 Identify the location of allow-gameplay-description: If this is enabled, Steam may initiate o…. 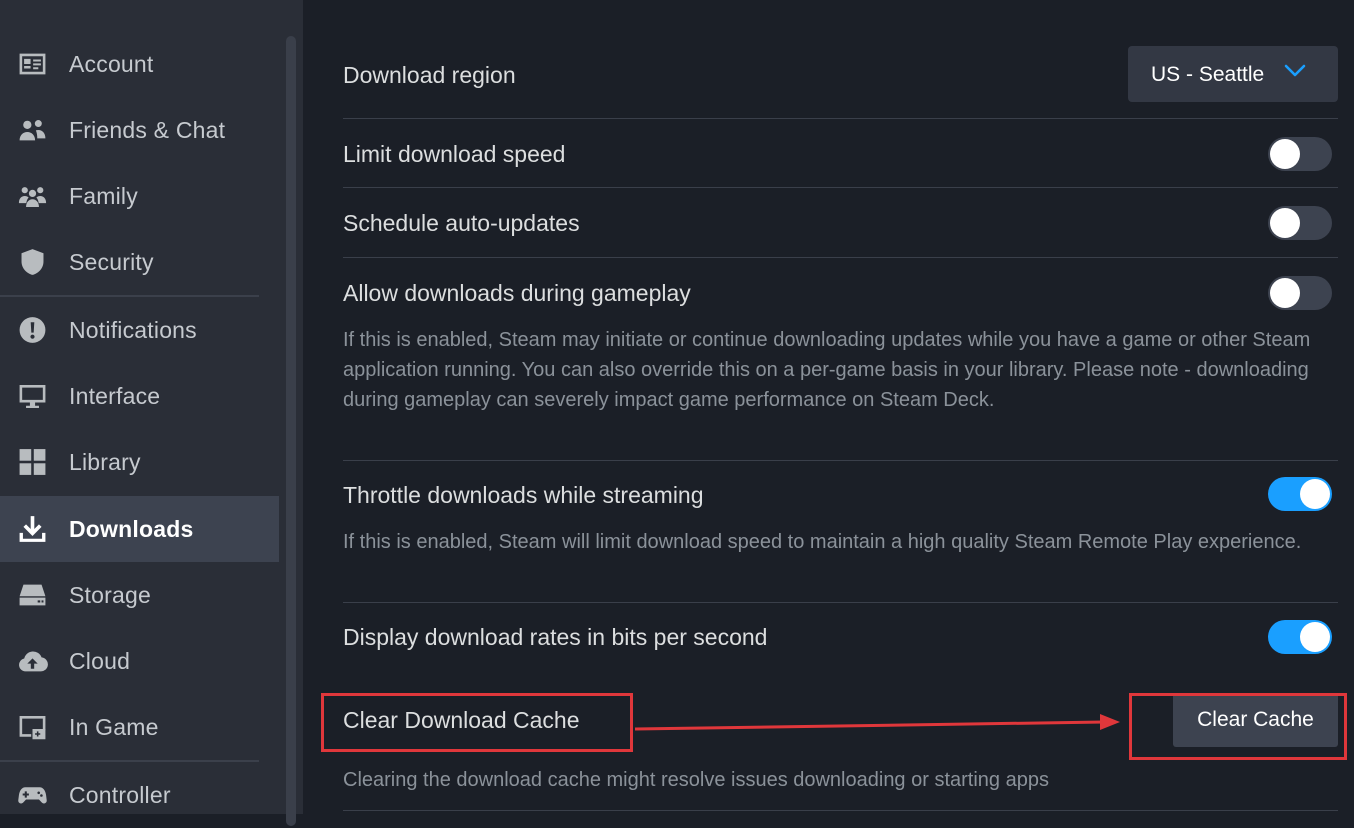
(827, 370).